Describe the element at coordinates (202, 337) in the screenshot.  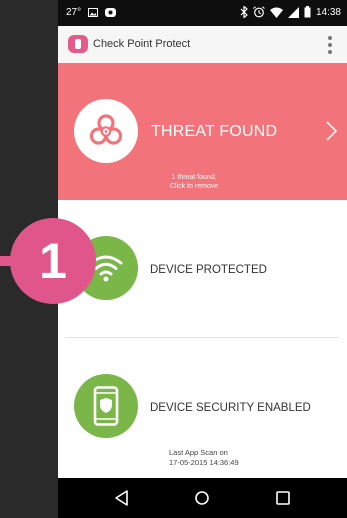
I see `divider` at that location.